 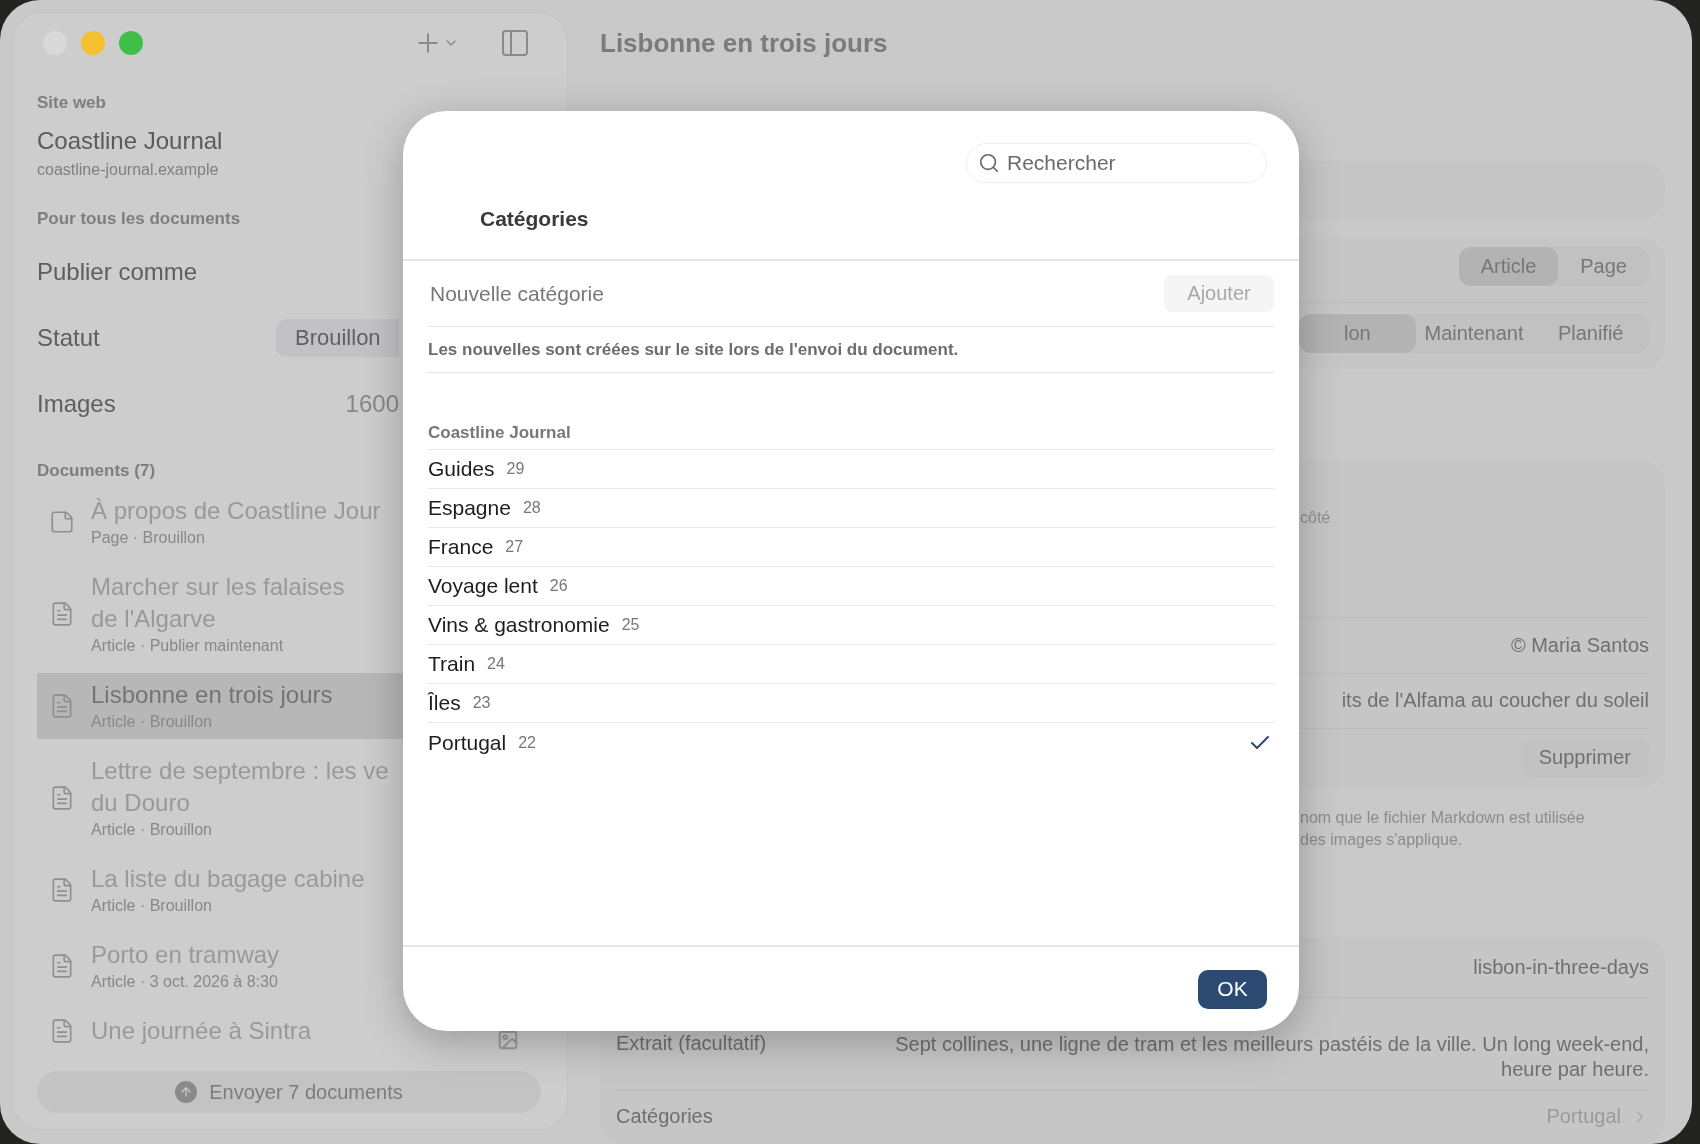 I want to click on segment-tab: lon, so click(x=1357, y=333).